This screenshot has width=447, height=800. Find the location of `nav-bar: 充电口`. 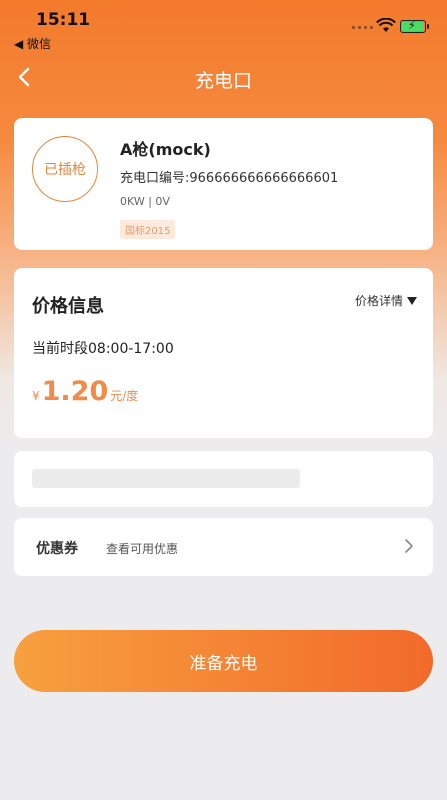

nav-bar: 充电口 is located at coordinates (223, 78).